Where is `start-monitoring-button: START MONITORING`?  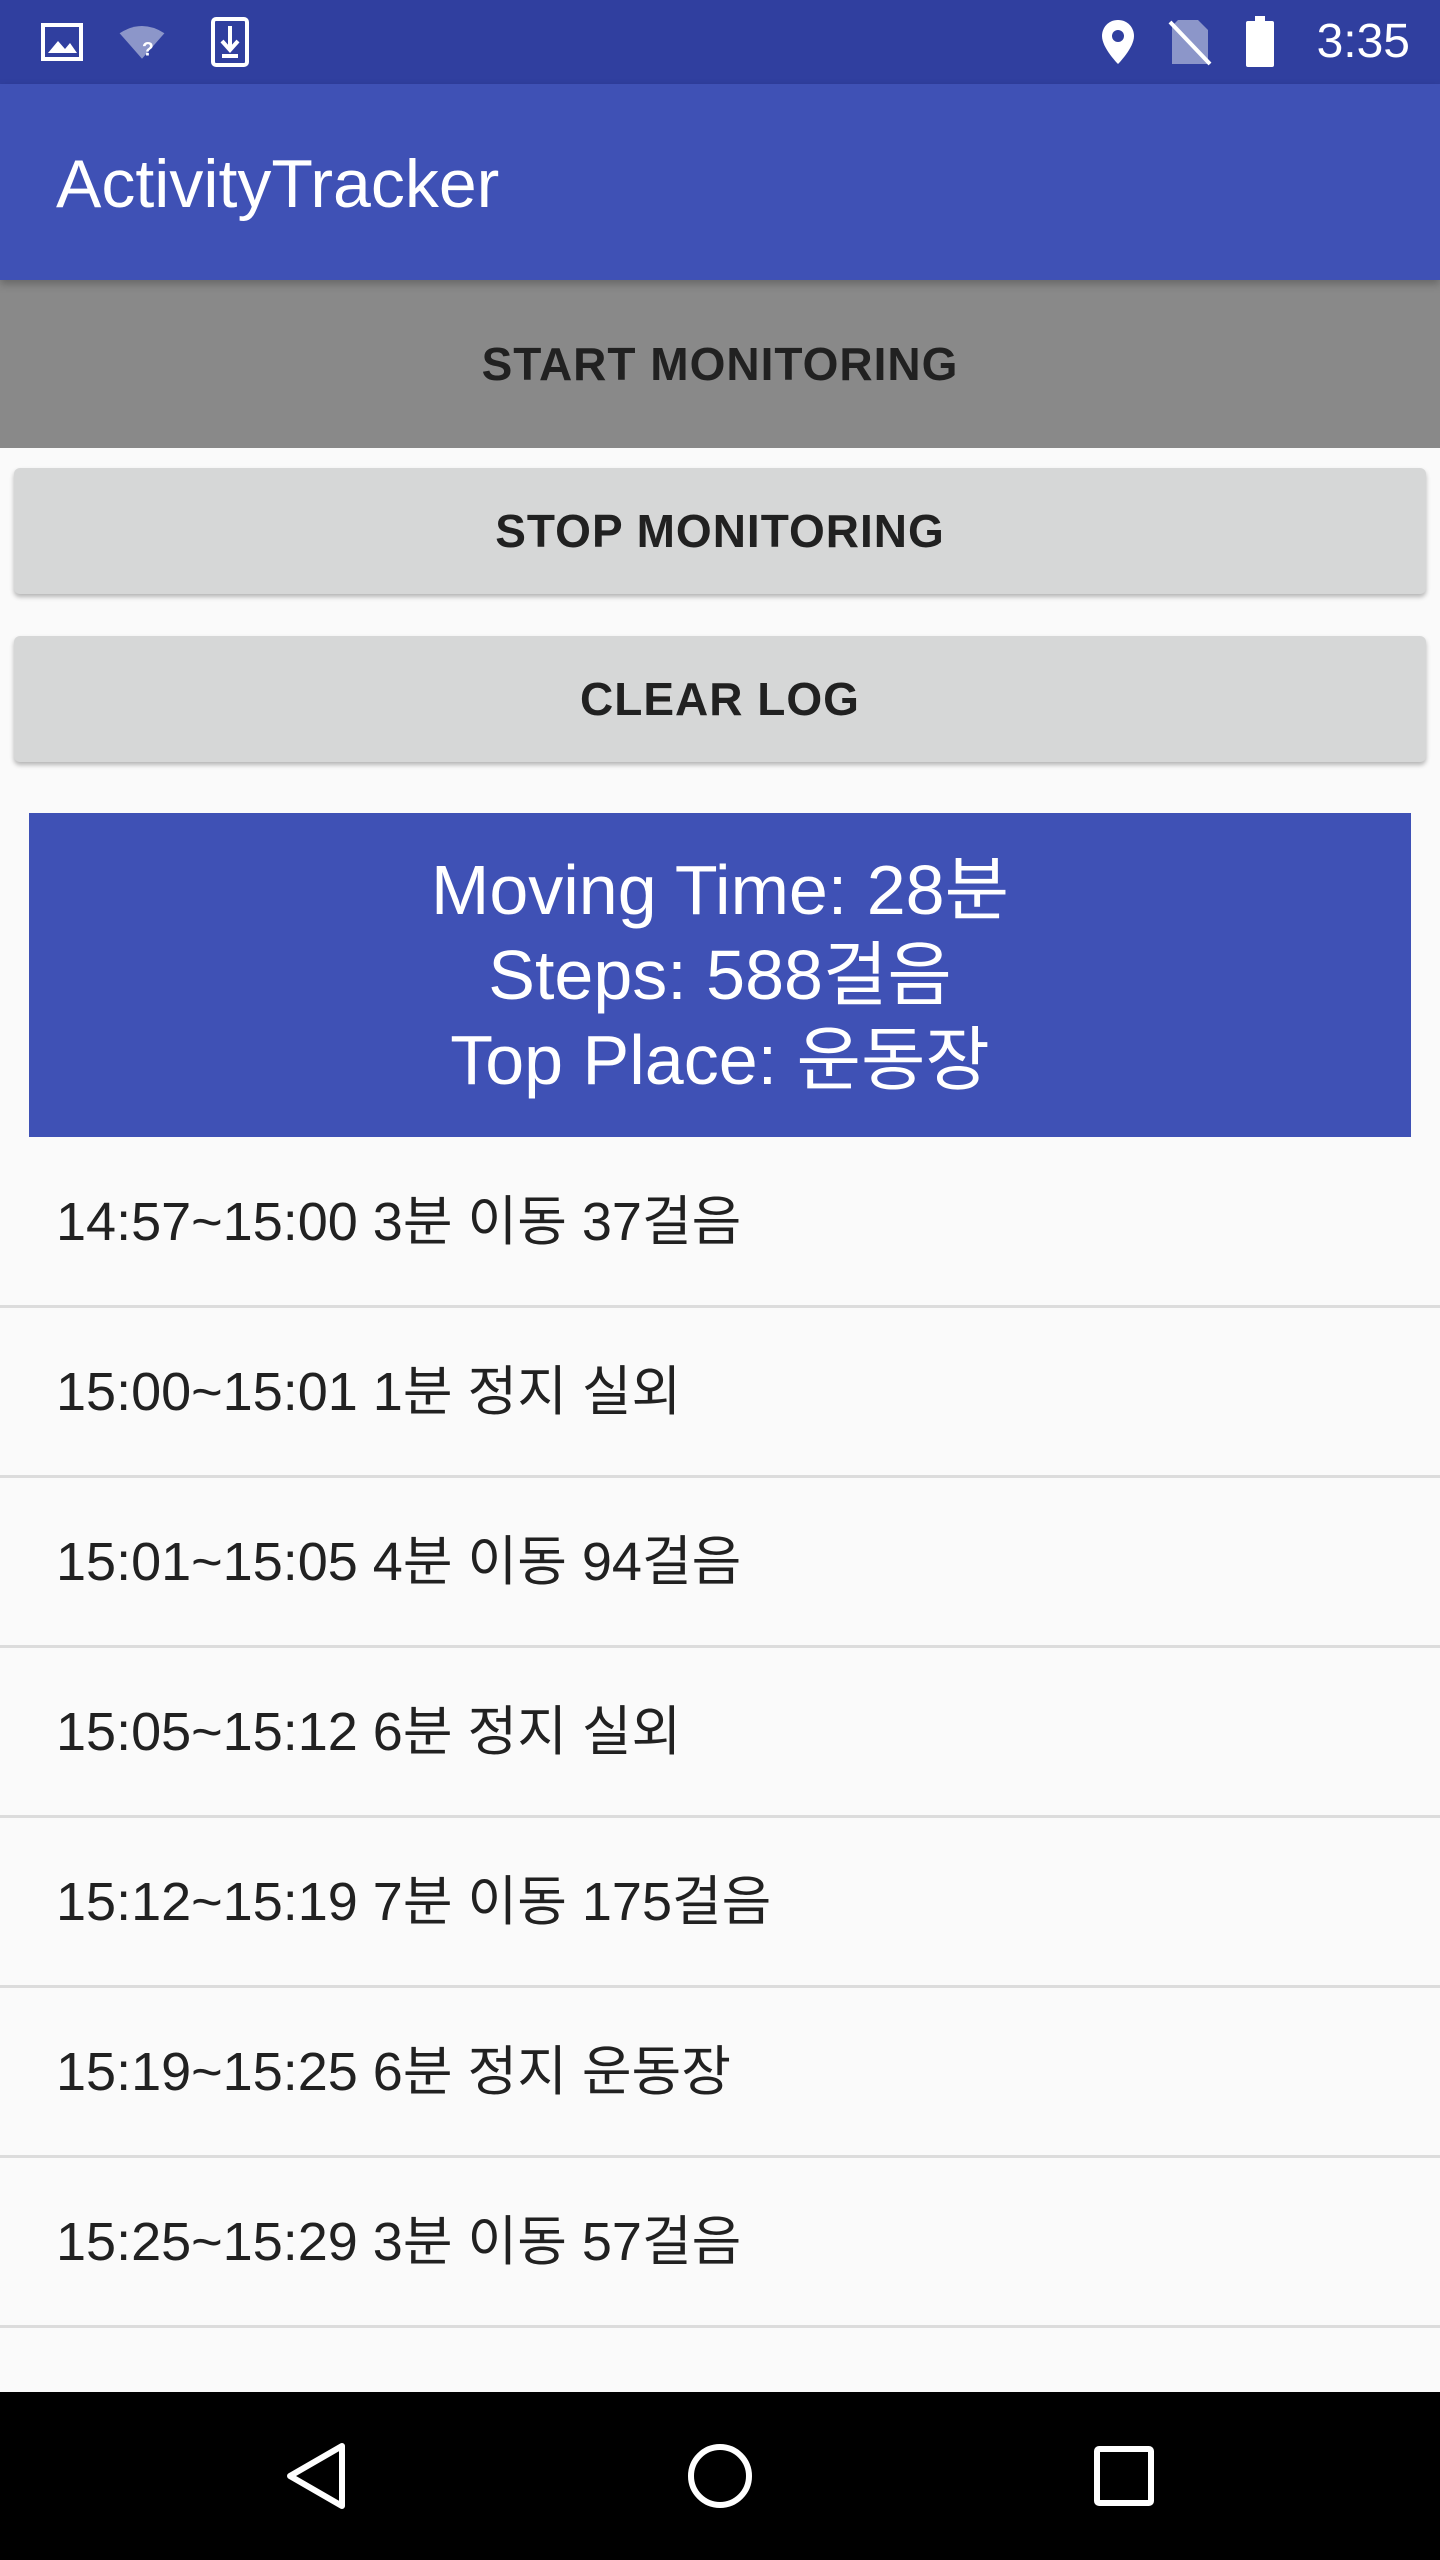
start-monitoring-button: START MONITORING is located at coordinates (720, 364).